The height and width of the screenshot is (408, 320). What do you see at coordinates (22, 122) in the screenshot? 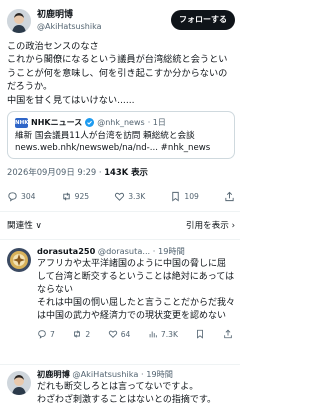
I see `nhk-logo: NHK` at bounding box center [22, 122].